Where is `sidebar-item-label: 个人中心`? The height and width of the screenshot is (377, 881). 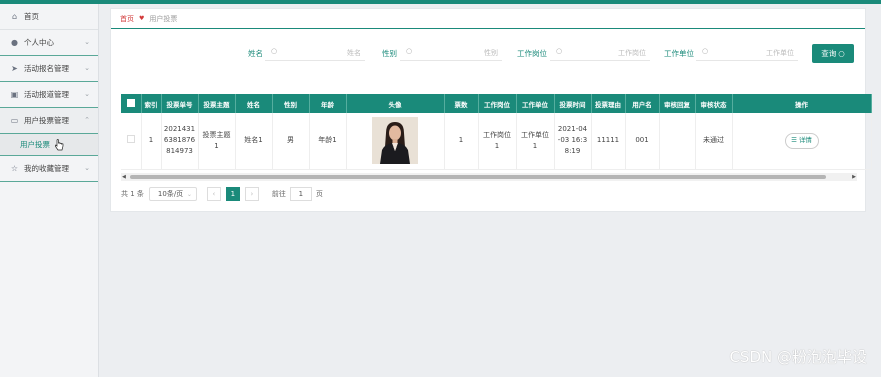 sidebar-item-label: 个人中心 is located at coordinates (39, 42).